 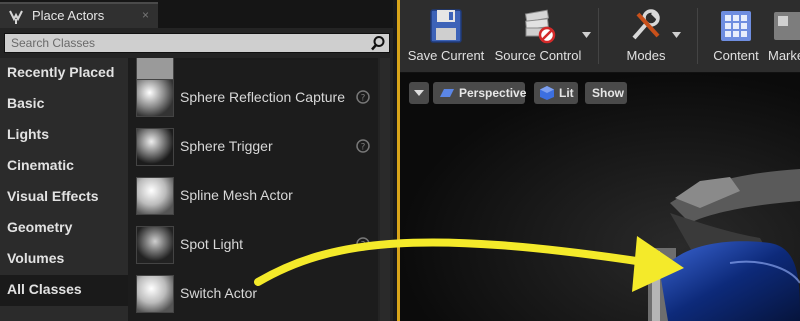 What do you see at coordinates (155, 147) in the screenshot?
I see `sphere-trigger-icon` at bounding box center [155, 147].